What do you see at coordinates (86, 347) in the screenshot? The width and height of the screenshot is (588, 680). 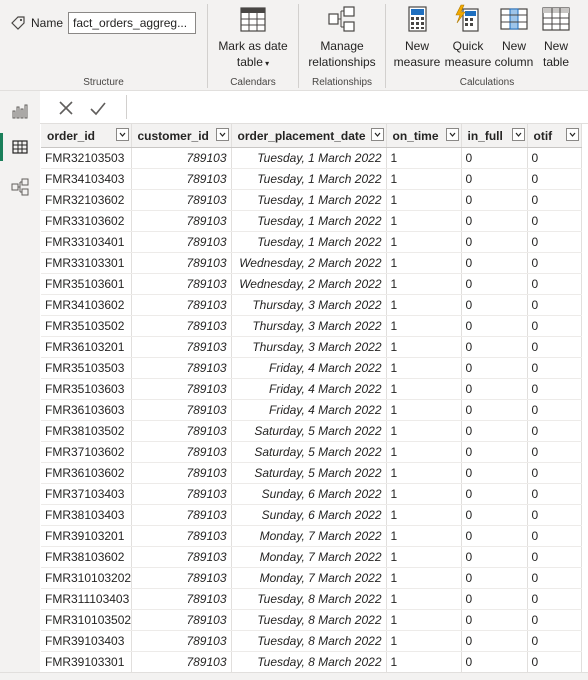 I see `table-cell-order-id: FMR36103201` at bounding box center [86, 347].